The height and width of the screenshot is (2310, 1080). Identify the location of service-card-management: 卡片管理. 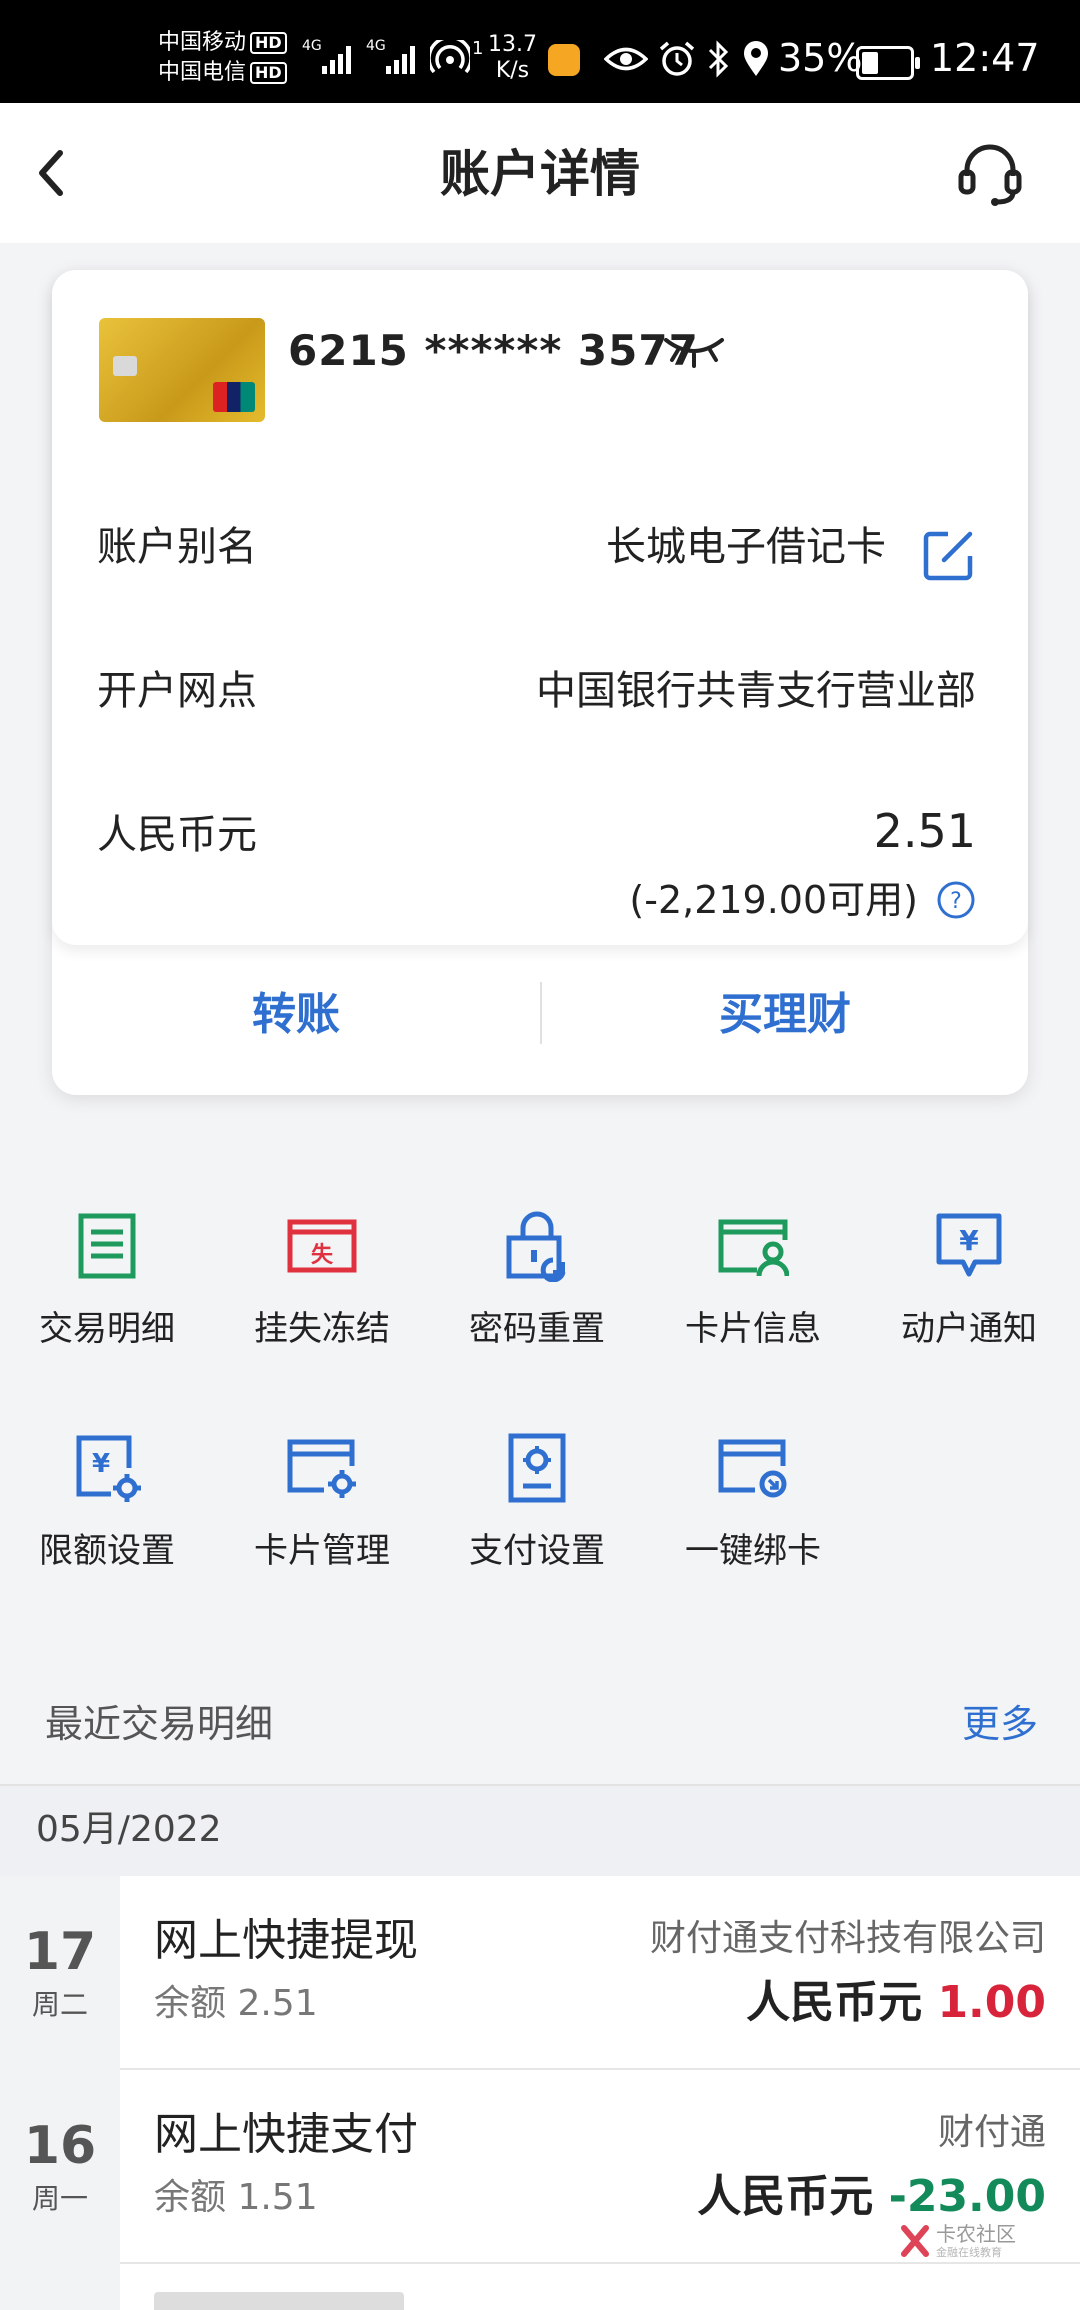
(322, 1512).